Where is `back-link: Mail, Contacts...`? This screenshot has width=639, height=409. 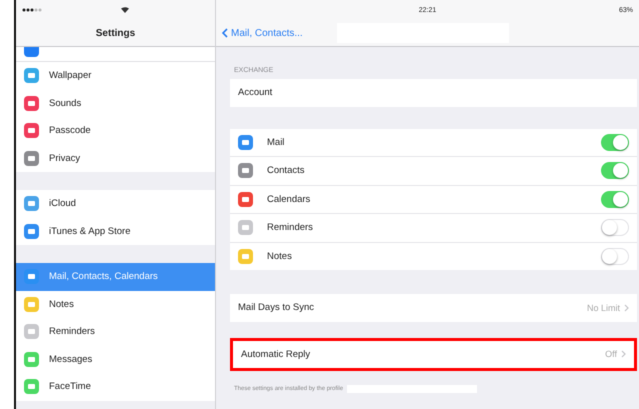
back-link: Mail, Contacts... is located at coordinates (259, 33).